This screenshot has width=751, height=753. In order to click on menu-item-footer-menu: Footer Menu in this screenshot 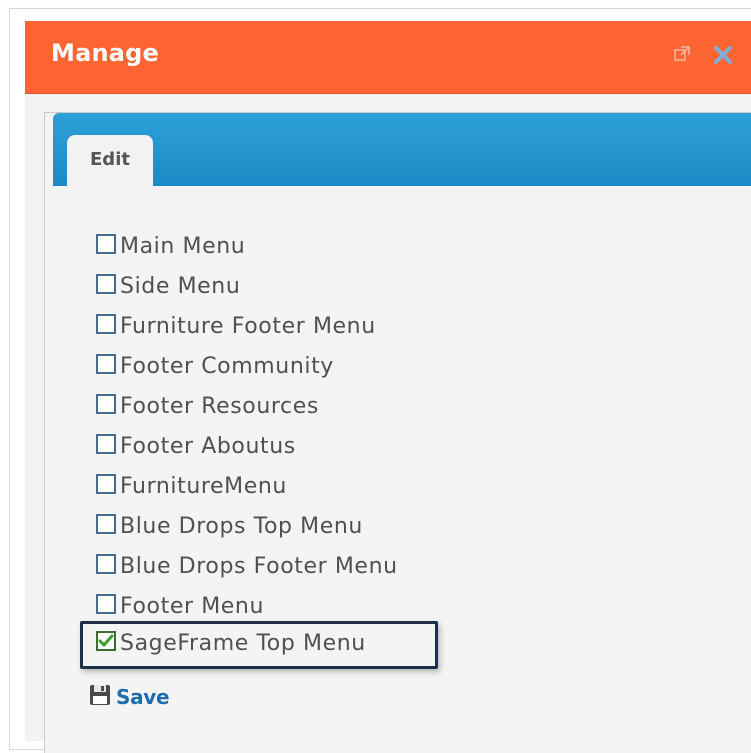, I will do `click(180, 606)`.